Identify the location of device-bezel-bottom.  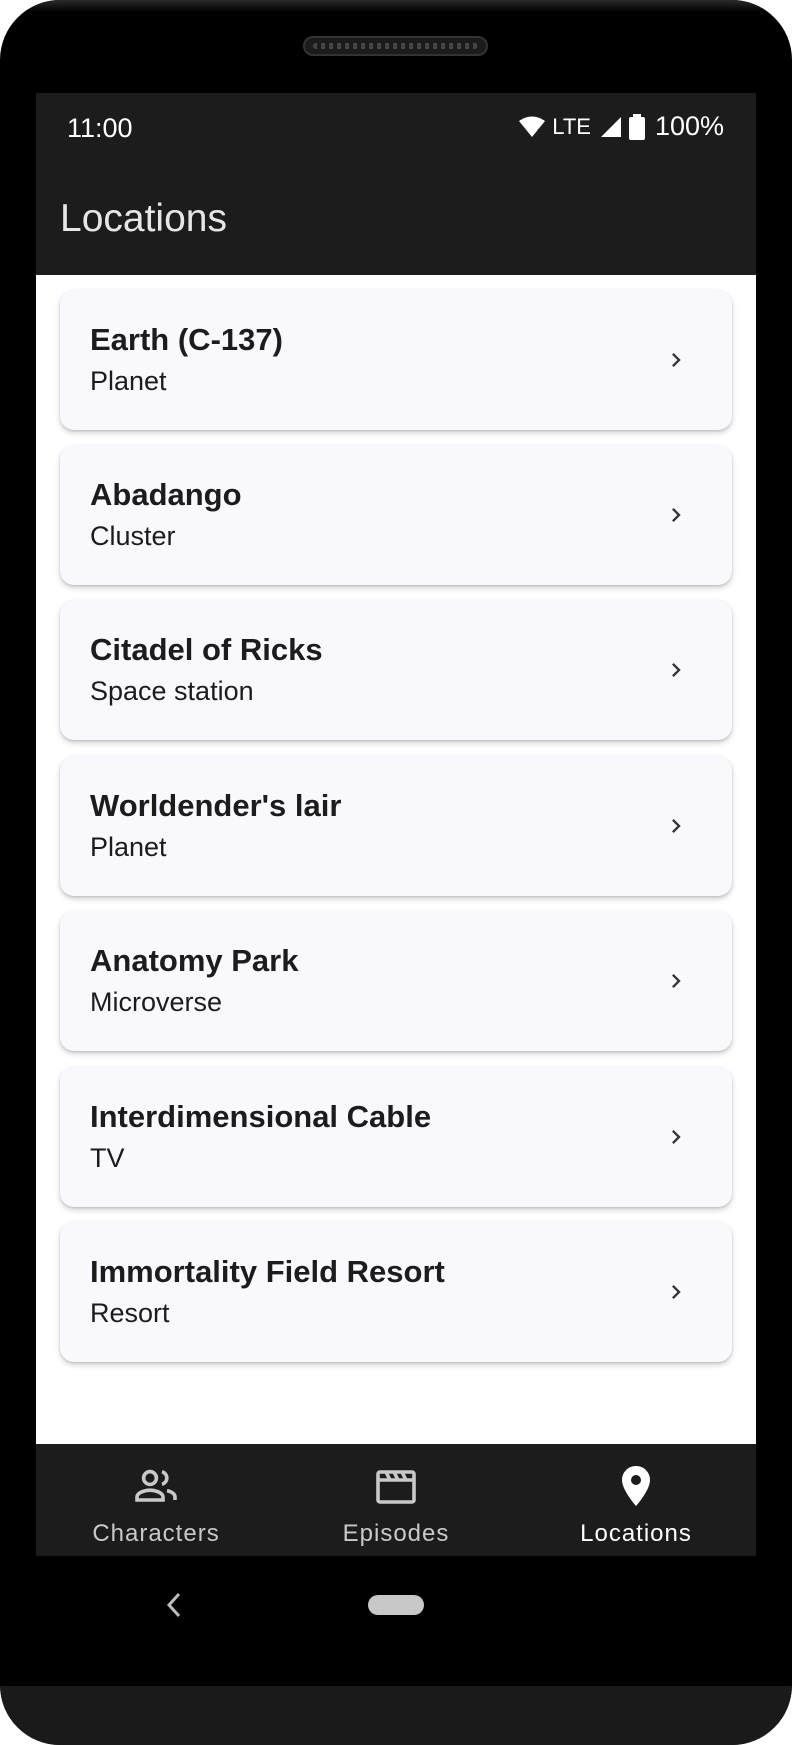
(396, 1715).